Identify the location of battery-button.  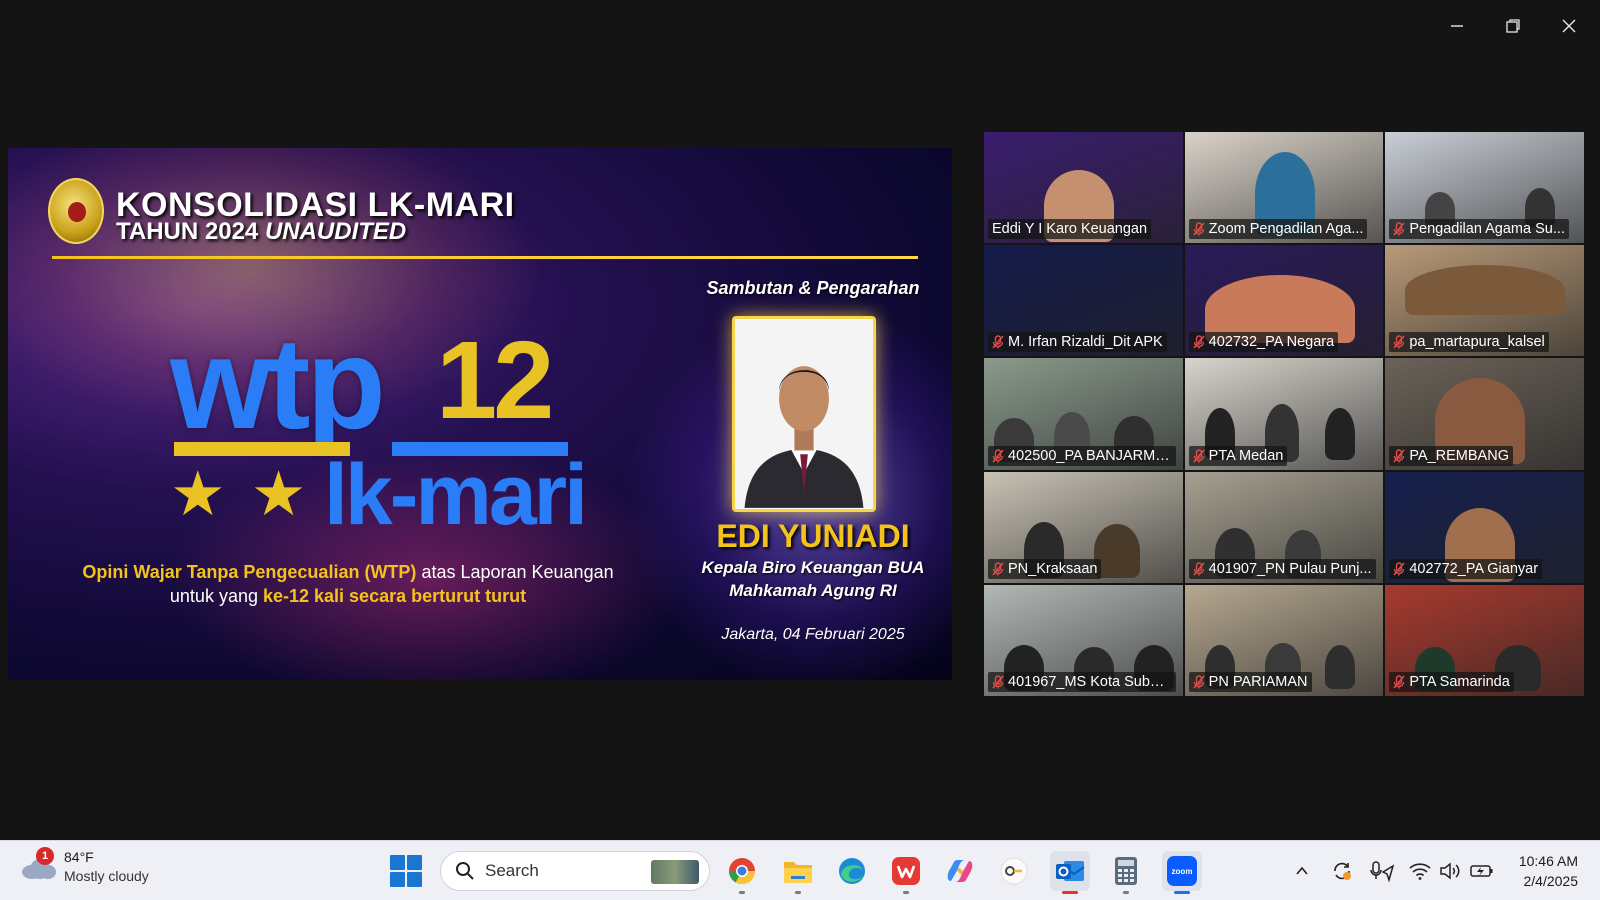
(1482, 871).